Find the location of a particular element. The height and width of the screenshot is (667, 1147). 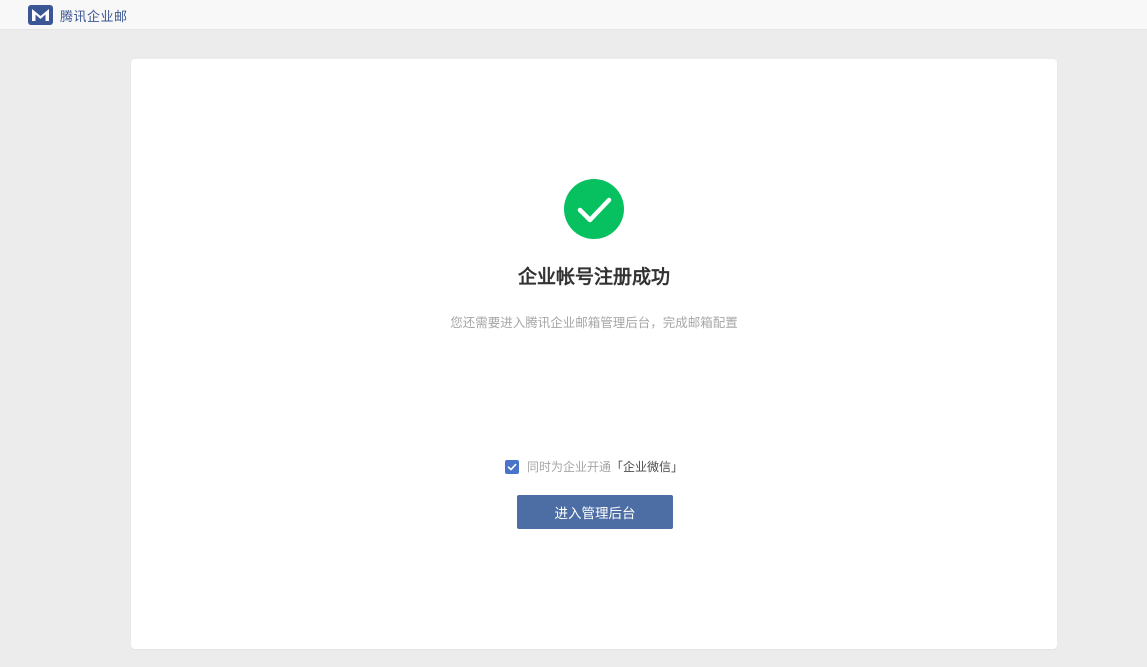

check-circle-icon is located at coordinates (594, 209).